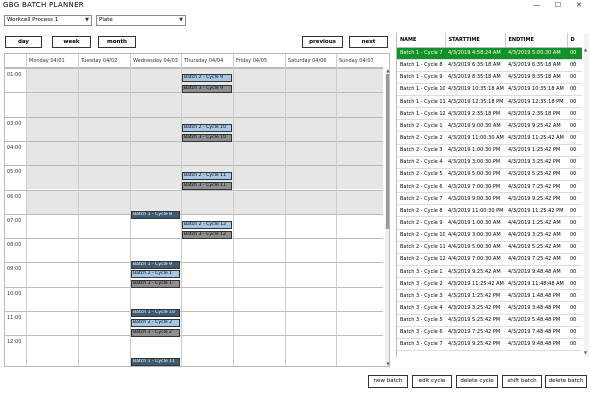 Image resolution: width=590 pixels, height=394 pixels. What do you see at coordinates (574, 40) in the screenshot?
I see `column-header: D` at bounding box center [574, 40].